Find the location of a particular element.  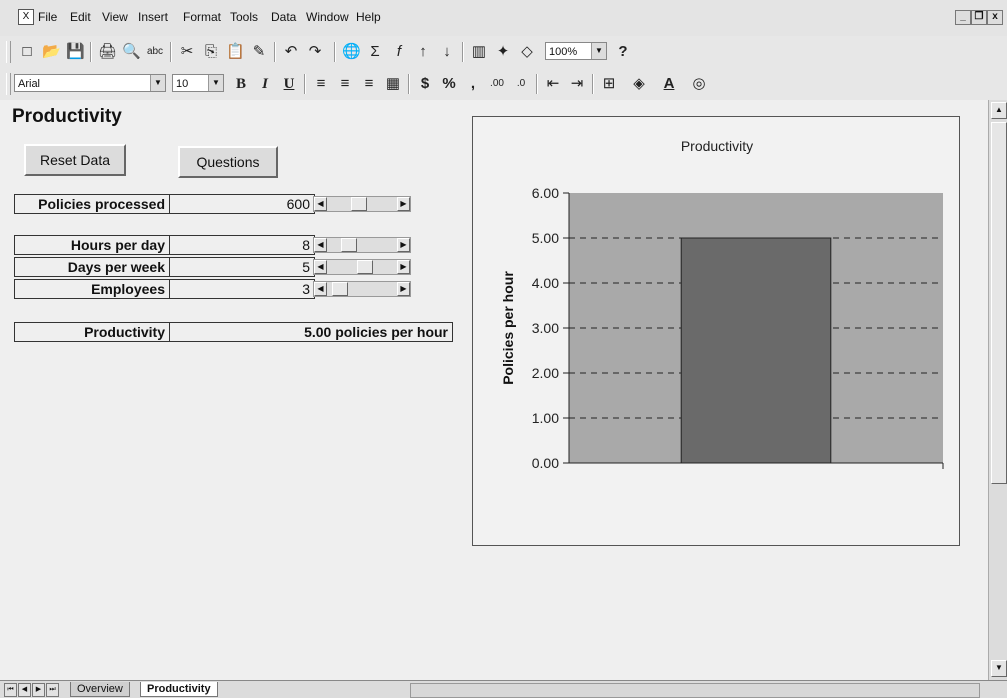

menu-data: Data is located at coordinates (283, 17).